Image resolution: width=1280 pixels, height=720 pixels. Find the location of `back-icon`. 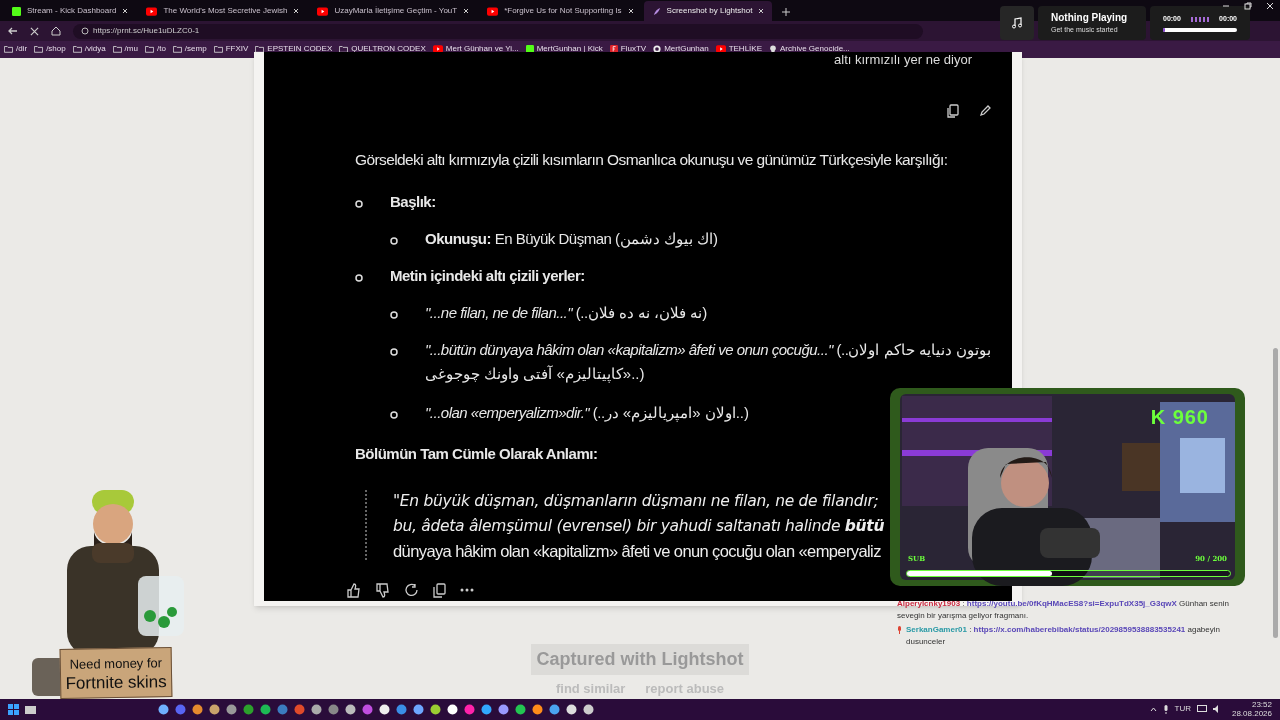

back-icon is located at coordinates (13, 31).